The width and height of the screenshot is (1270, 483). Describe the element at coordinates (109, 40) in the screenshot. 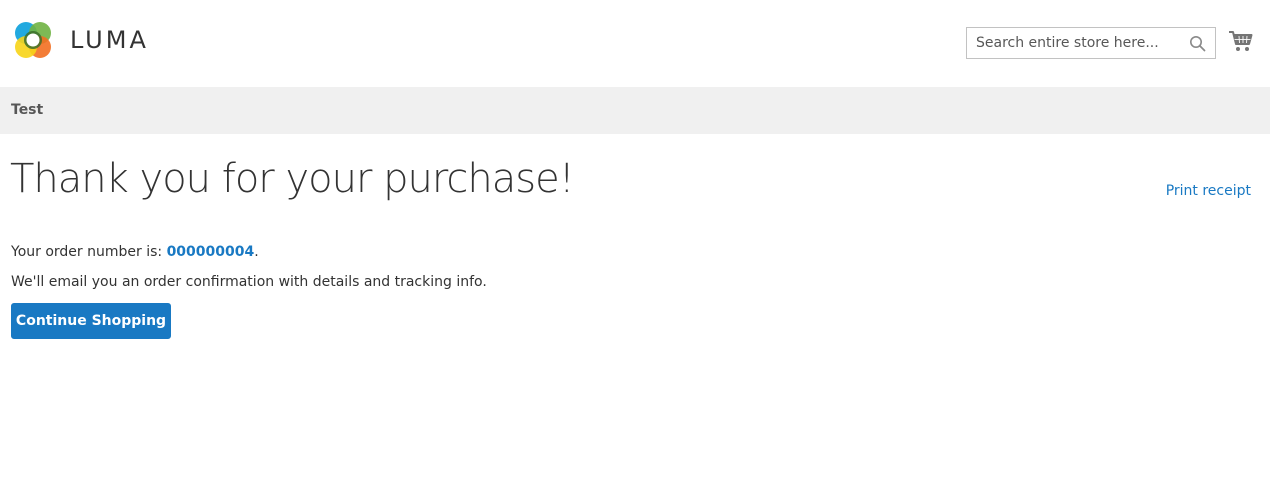

I see `logo-text: LUMA` at that location.